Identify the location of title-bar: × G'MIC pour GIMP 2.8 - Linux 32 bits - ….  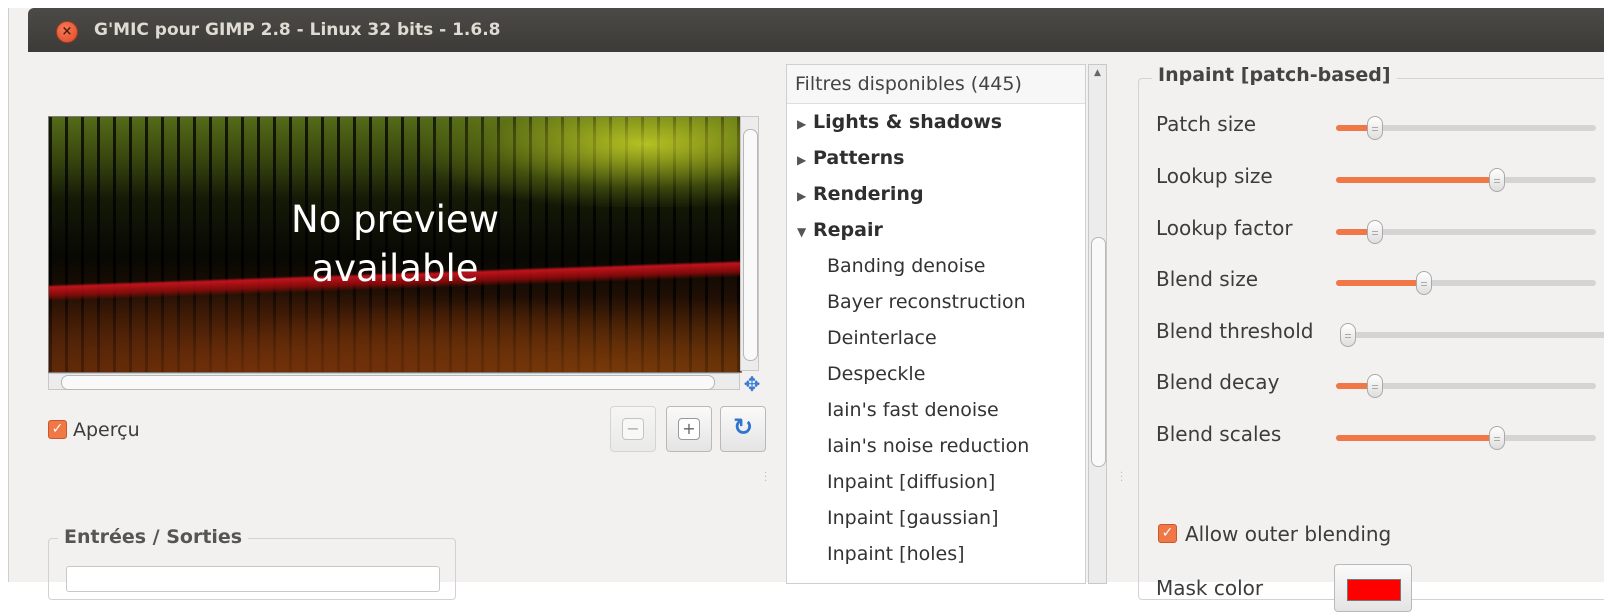
(816, 30).